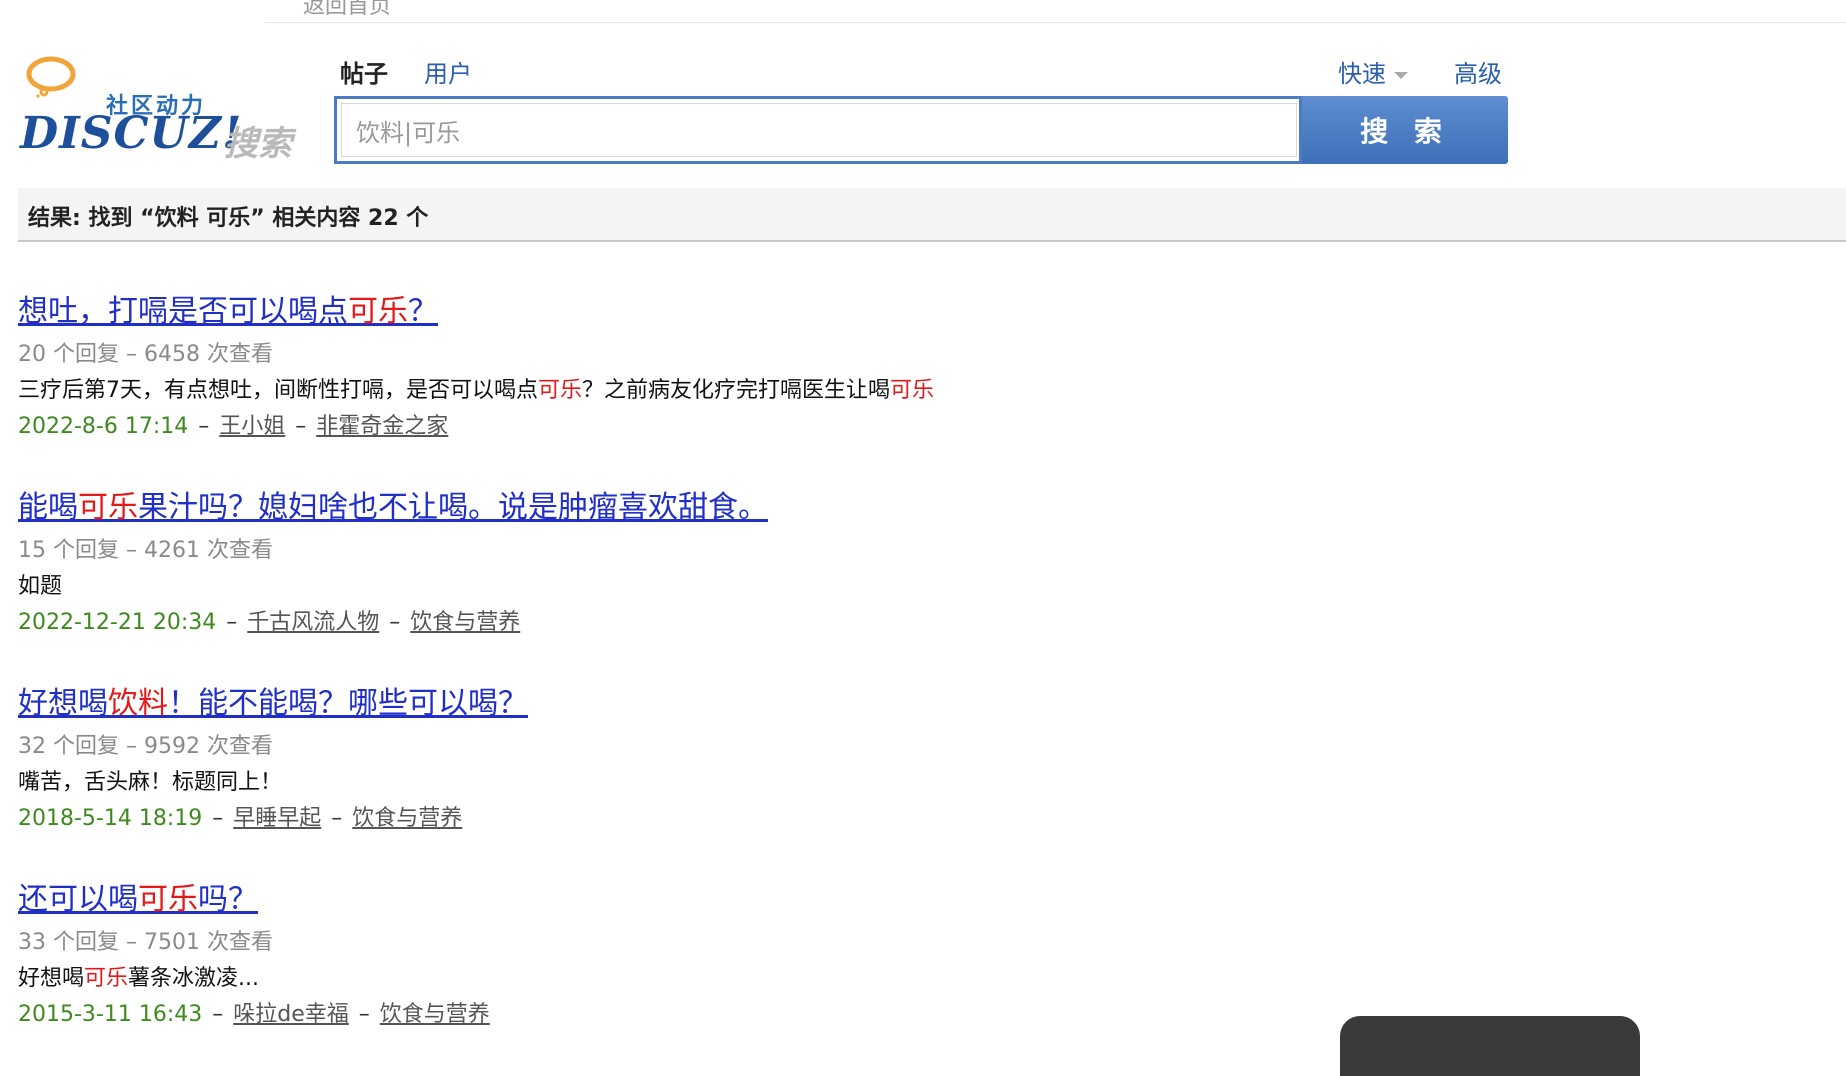 The width and height of the screenshot is (1846, 1076). Describe the element at coordinates (364, 71) in the screenshot. I see `tab-posts: 帖子` at that location.